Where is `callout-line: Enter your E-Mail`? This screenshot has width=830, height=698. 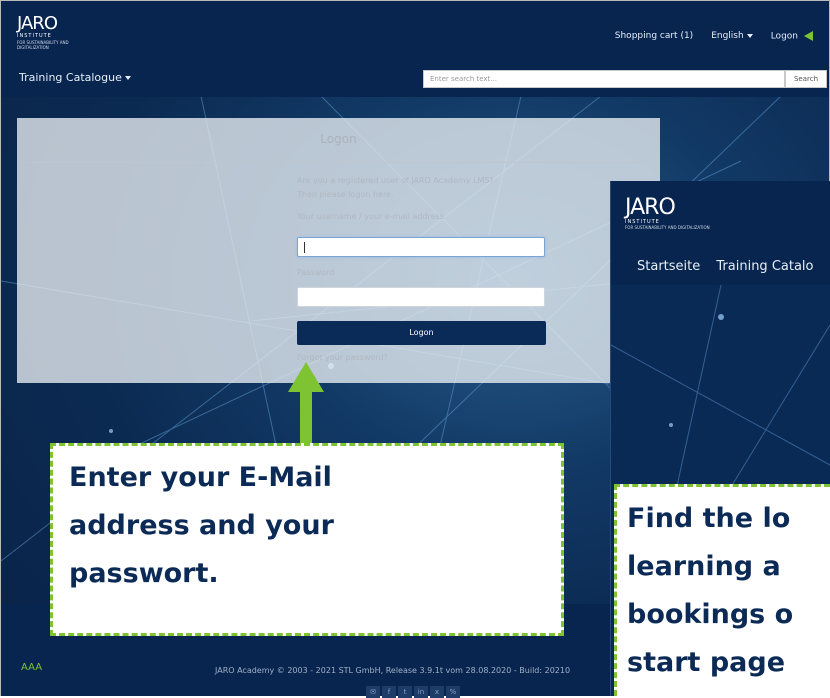 callout-line: Enter your E-Mail is located at coordinates (200, 477).